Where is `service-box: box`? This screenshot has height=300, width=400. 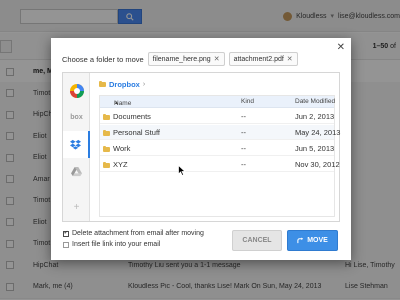
service-box: box is located at coordinates (76, 117).